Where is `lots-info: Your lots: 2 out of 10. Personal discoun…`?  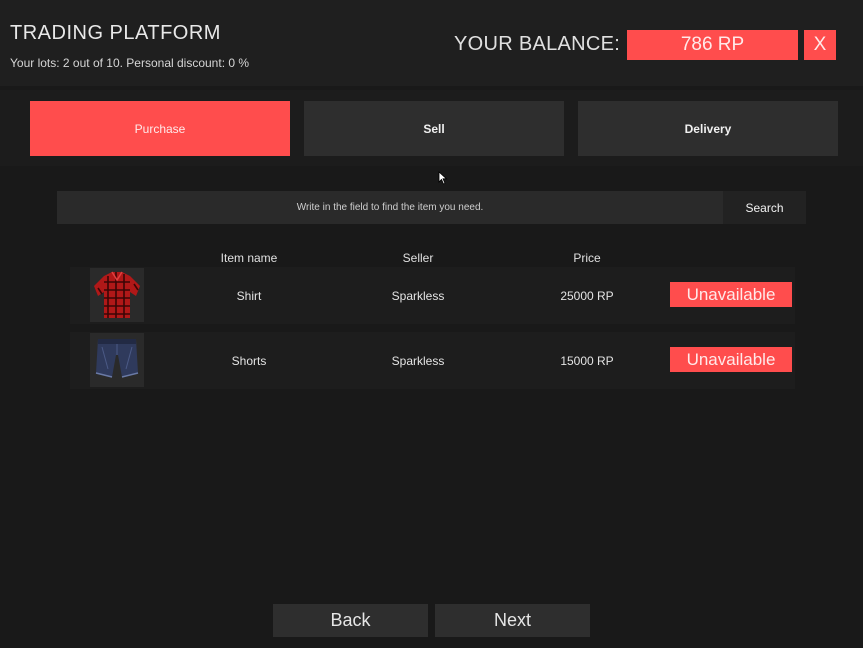 lots-info: Your lots: 2 out of 10. Personal discoun… is located at coordinates (130, 63).